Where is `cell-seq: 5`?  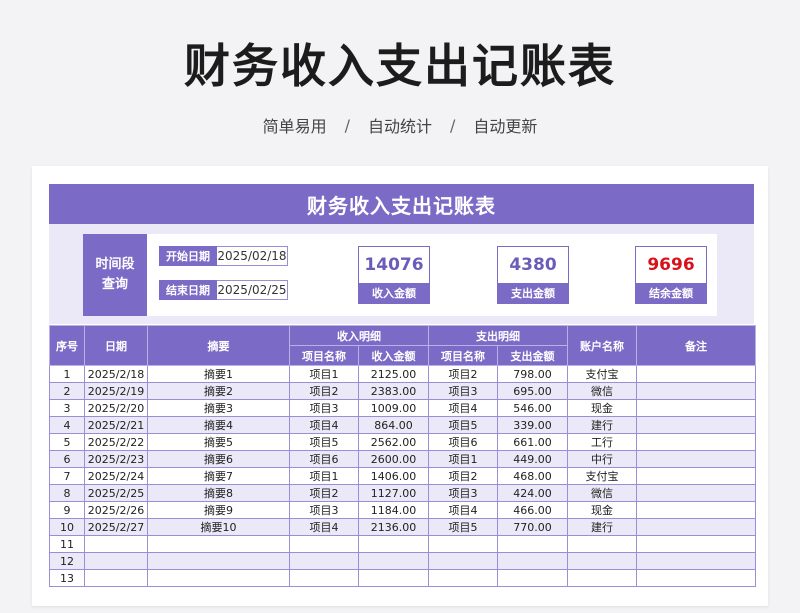
cell-seq: 5 is located at coordinates (67, 442).